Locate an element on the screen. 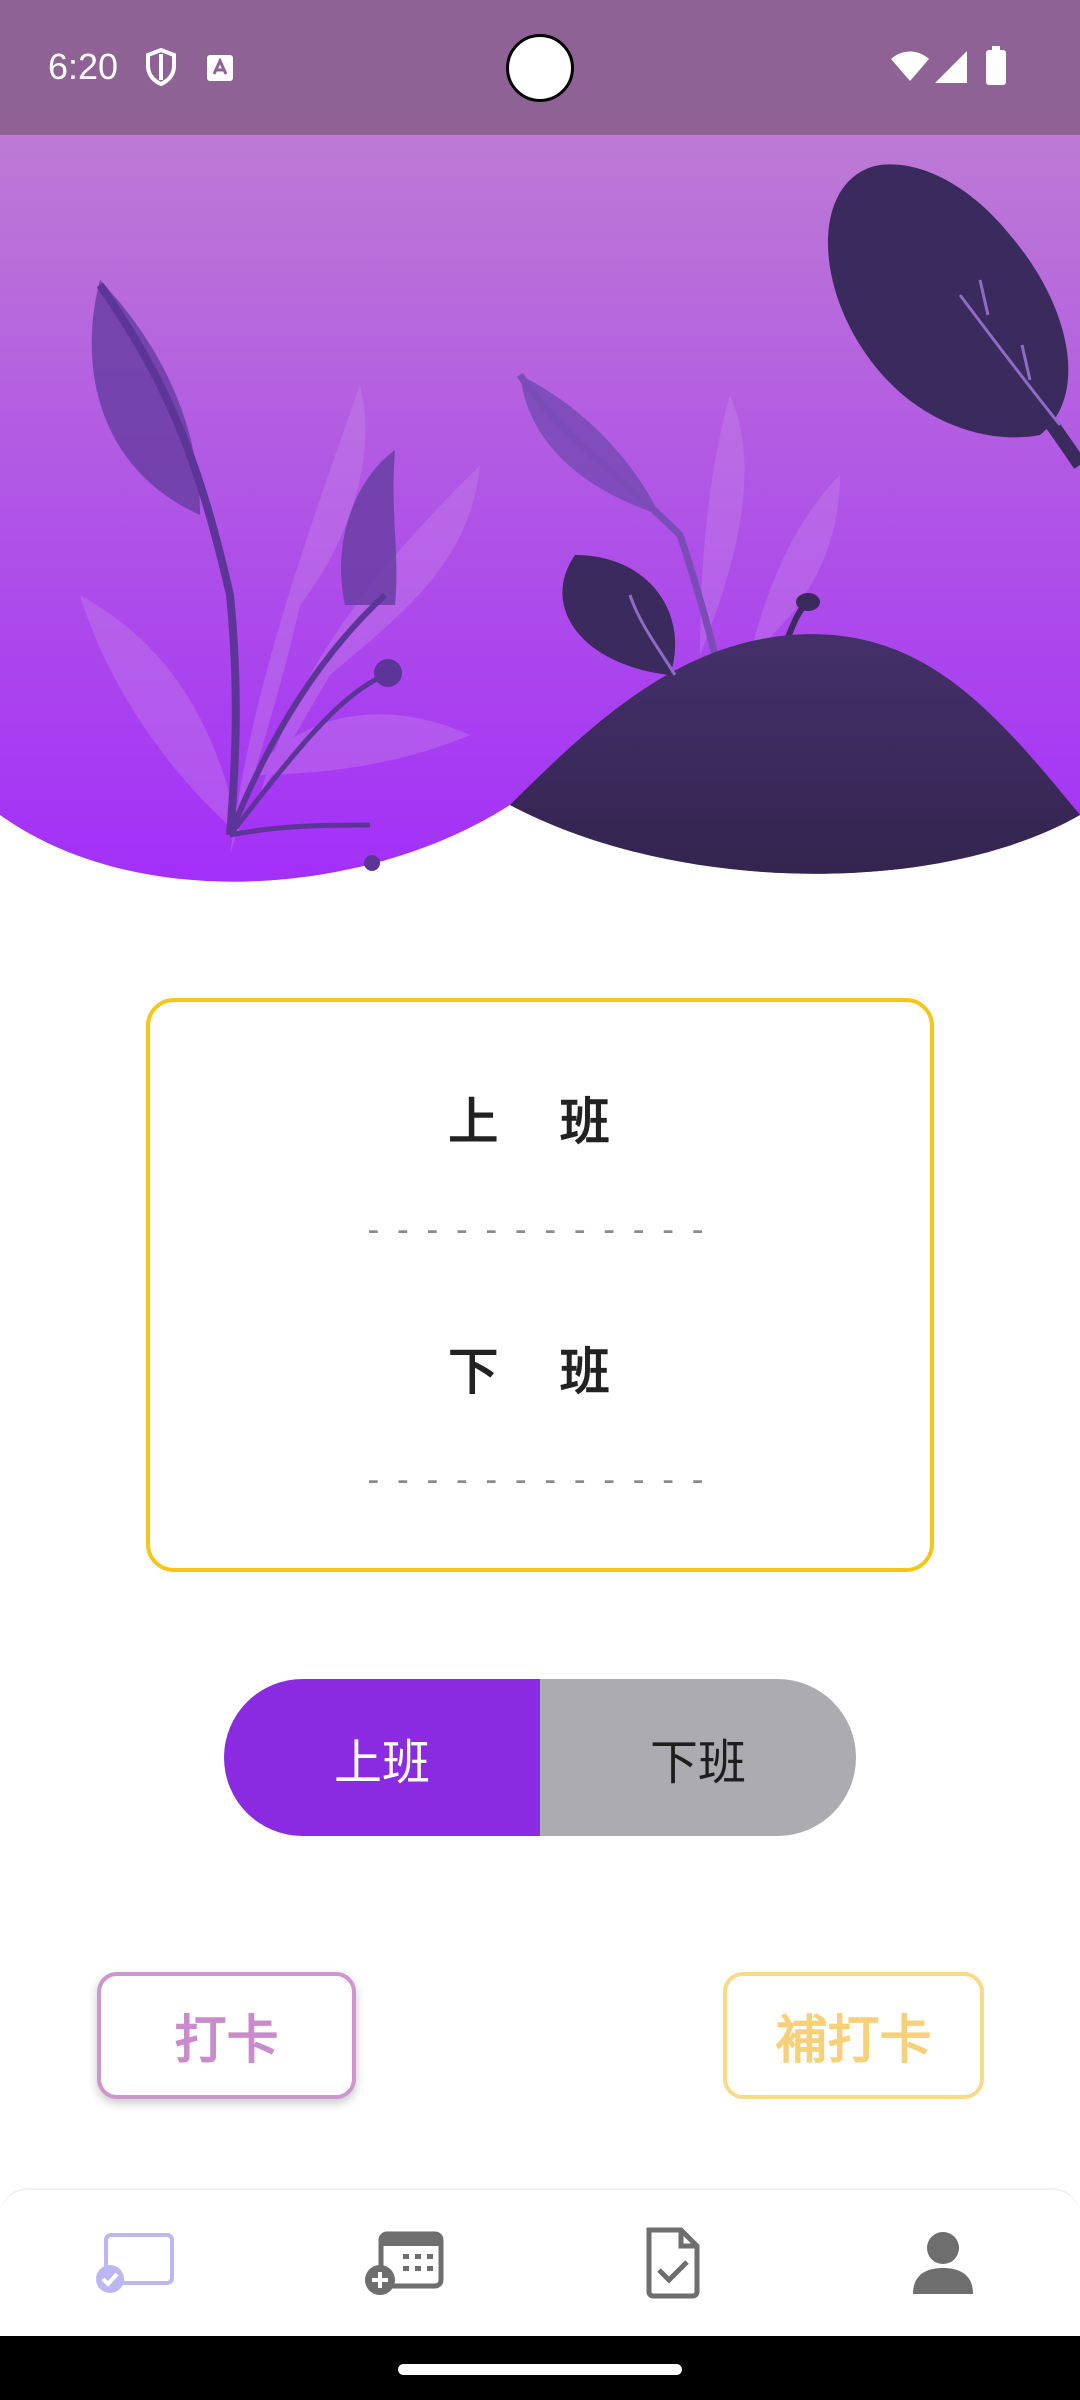 The image size is (1080, 2400). signal-icon is located at coordinates (951, 69).